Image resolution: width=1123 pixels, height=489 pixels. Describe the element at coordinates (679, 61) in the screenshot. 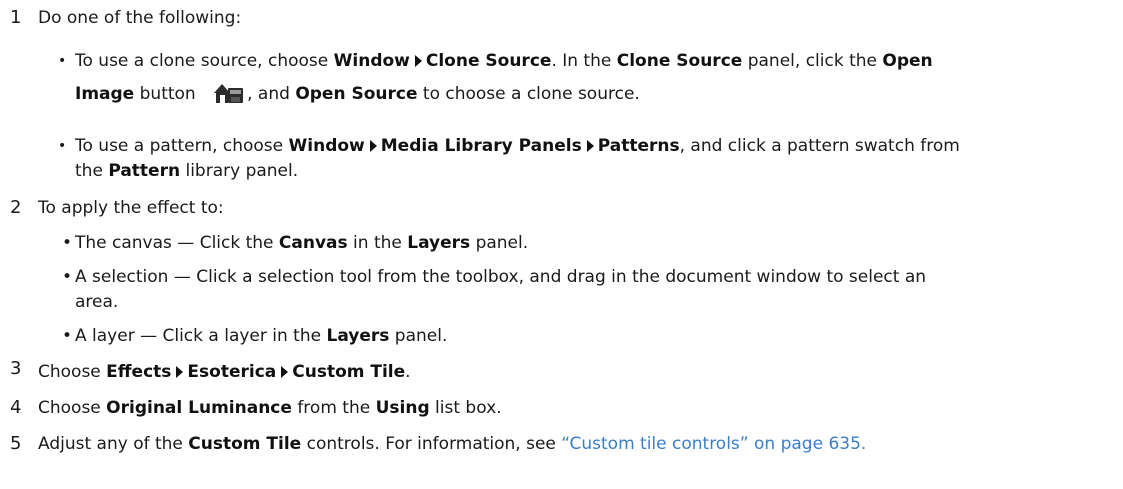

I see `clone-source-panel-name: Clone Source` at that location.